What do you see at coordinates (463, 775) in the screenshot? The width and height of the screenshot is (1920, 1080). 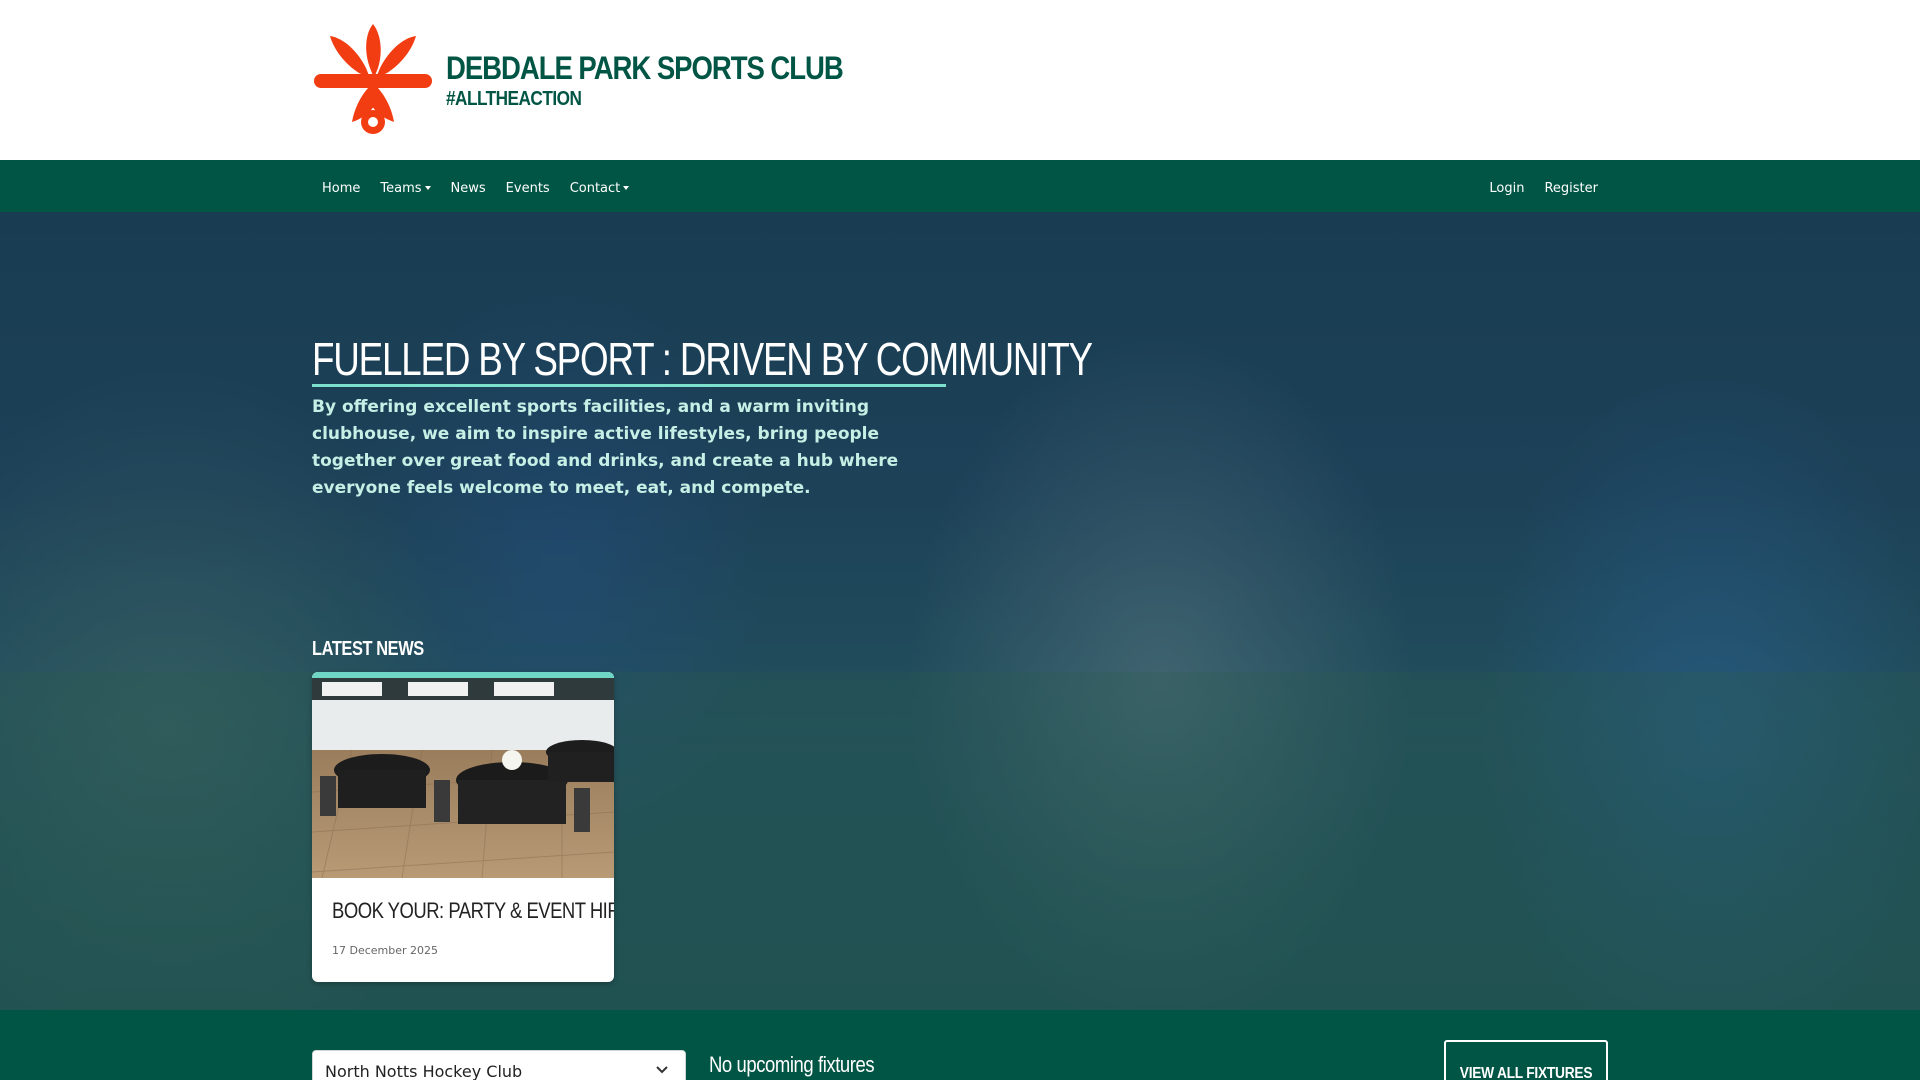 I see `news-card-image` at bounding box center [463, 775].